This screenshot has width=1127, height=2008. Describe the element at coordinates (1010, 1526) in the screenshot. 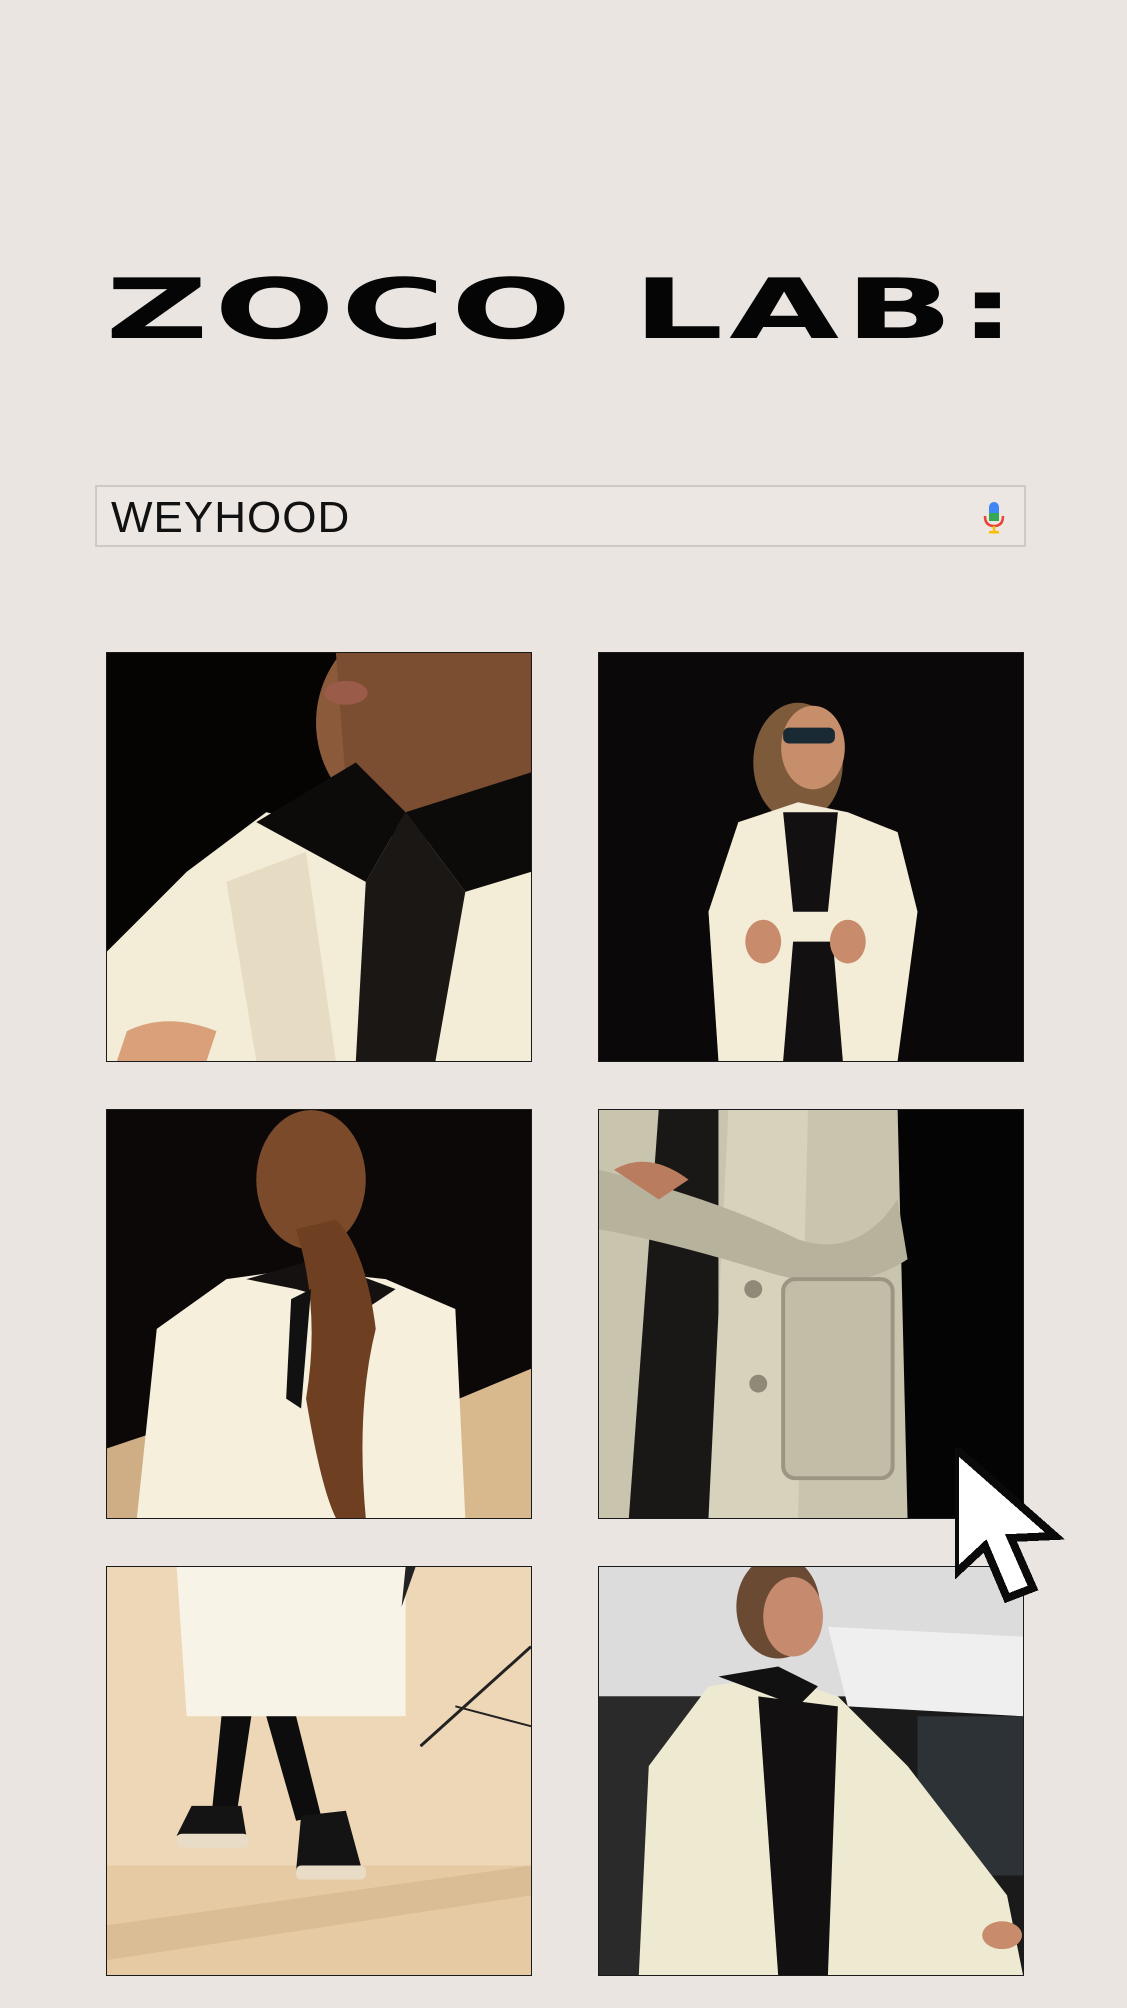

I see `pointer-arrow-icon` at that location.